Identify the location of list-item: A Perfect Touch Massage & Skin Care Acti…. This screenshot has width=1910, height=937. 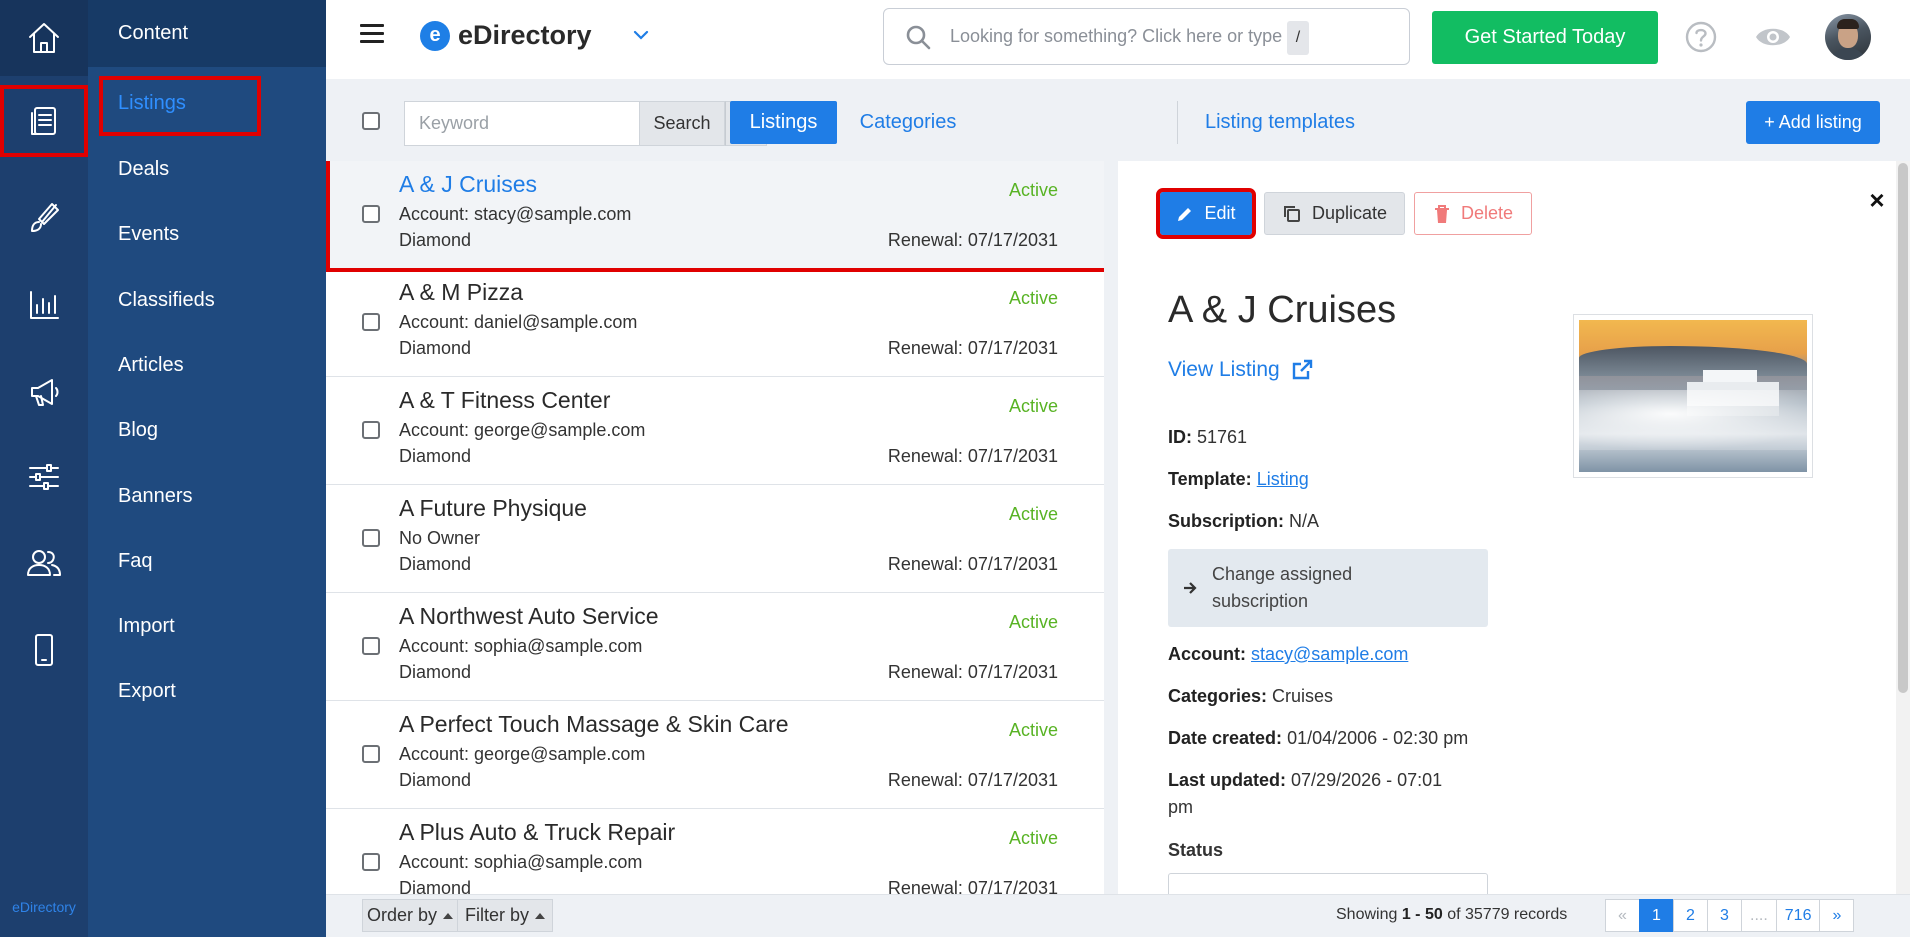
(715, 755).